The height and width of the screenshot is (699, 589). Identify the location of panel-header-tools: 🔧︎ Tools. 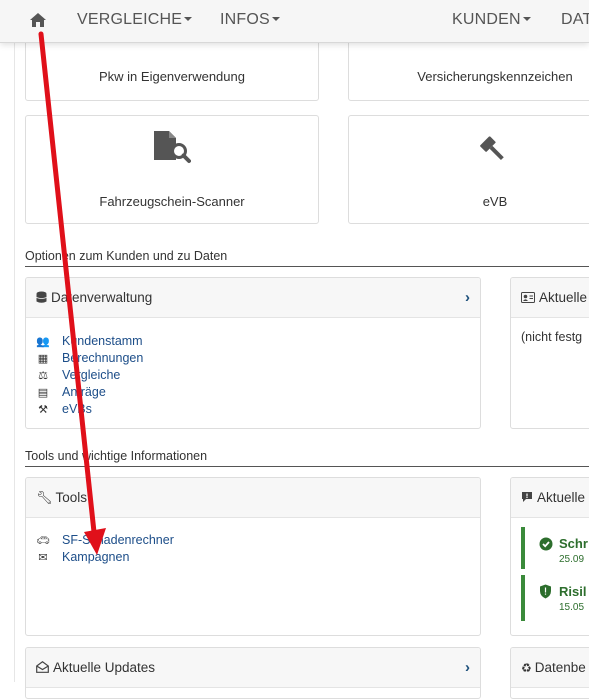
(253, 498).